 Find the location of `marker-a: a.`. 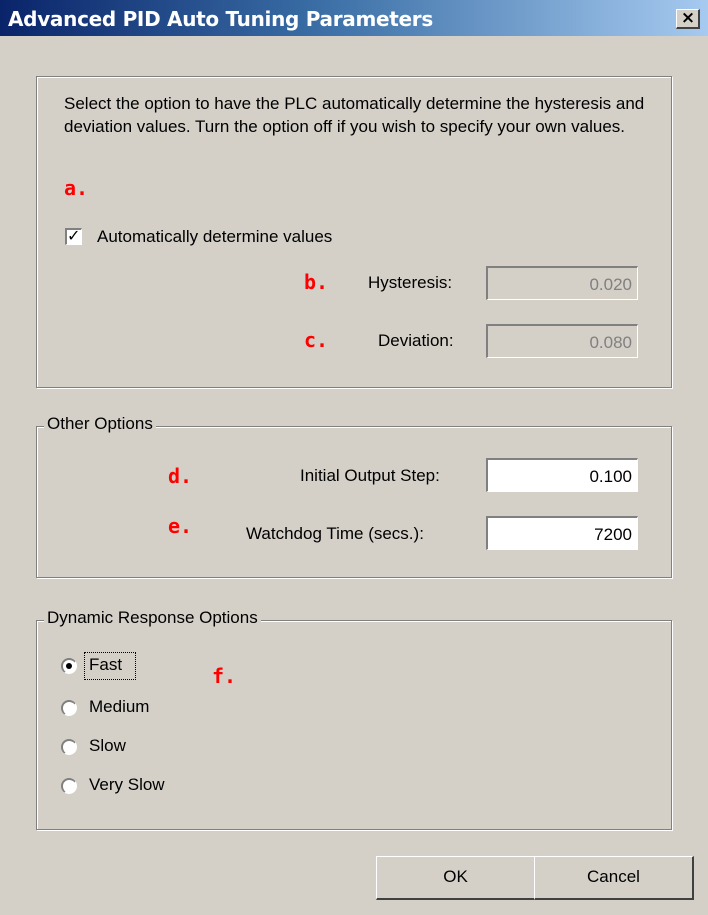

marker-a: a. is located at coordinates (76, 188).